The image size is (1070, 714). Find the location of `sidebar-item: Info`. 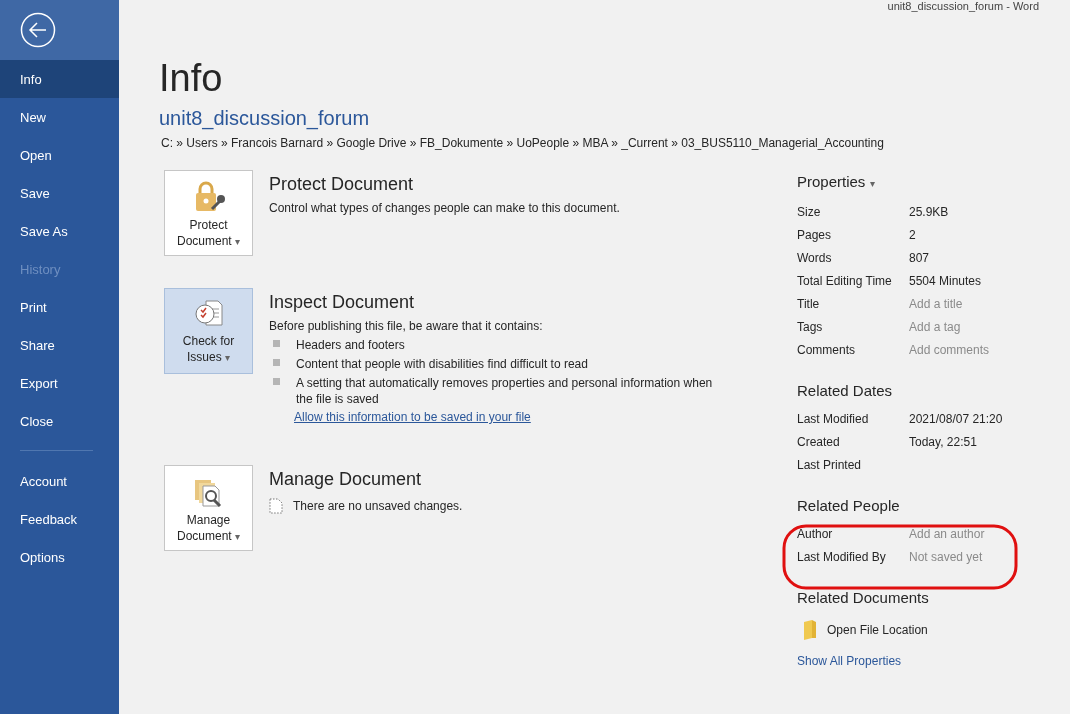

sidebar-item: Info is located at coordinates (59, 79).